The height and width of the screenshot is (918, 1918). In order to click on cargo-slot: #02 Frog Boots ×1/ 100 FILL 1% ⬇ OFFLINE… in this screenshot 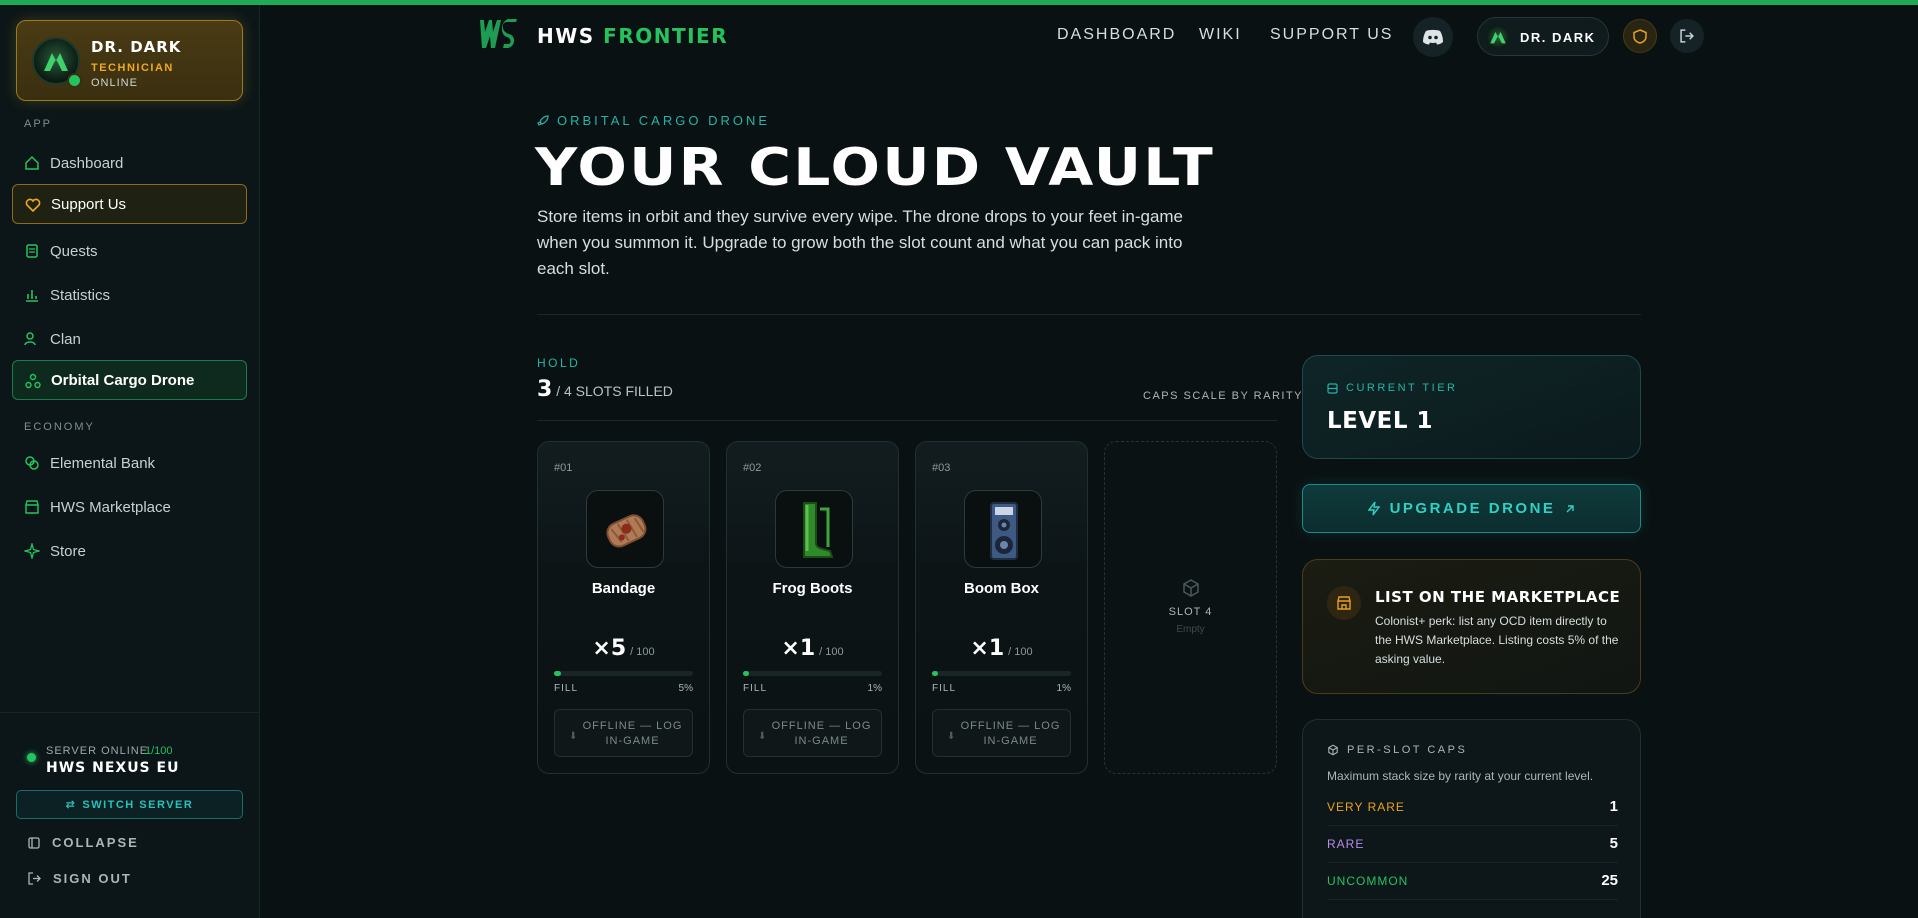, I will do `click(812, 607)`.